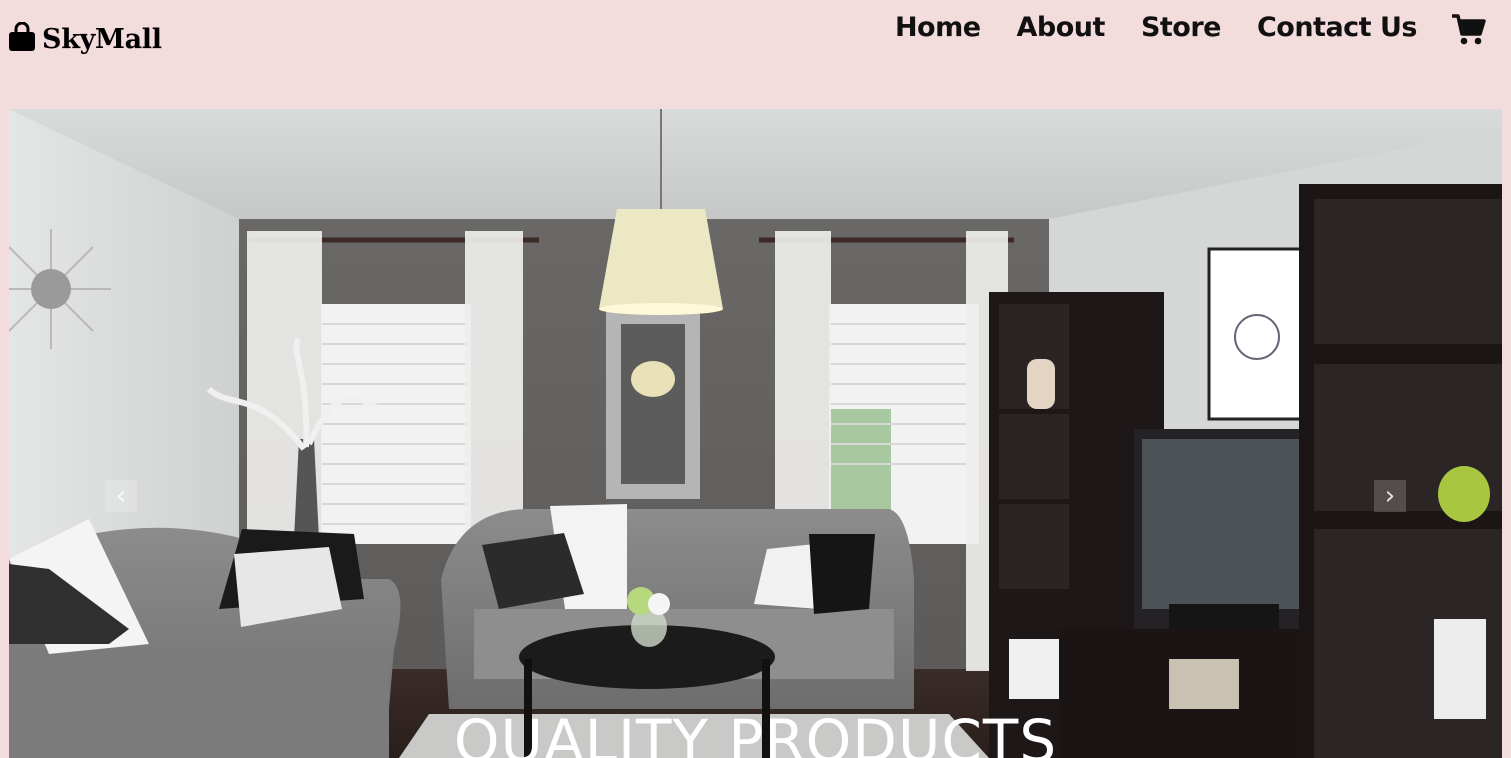  What do you see at coordinates (755, 54) in the screenshot?
I see `navbar: SkyMall Home About Store Contact Us` at bounding box center [755, 54].